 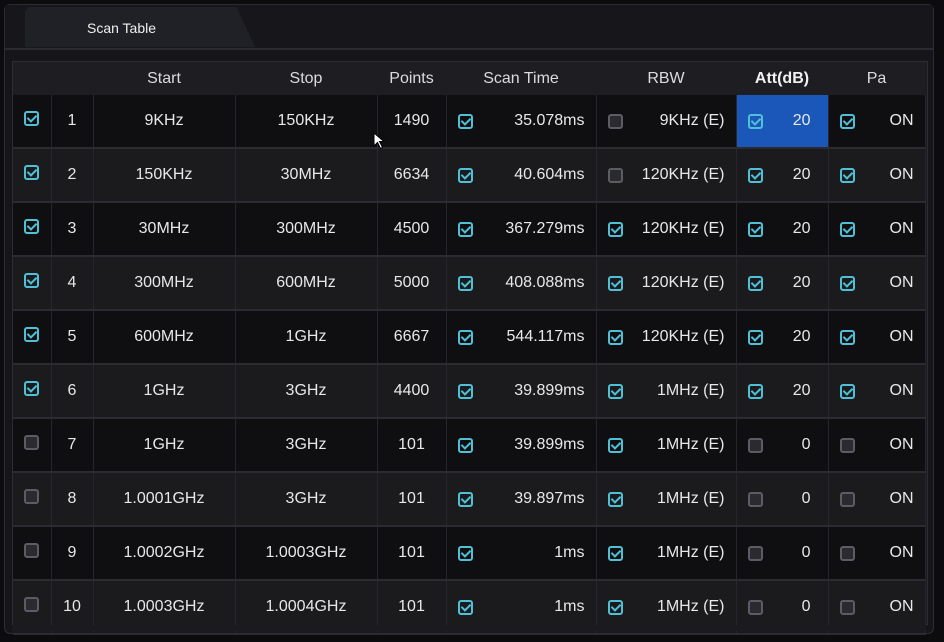 I want to click on points-cell: 101, so click(x=412, y=553).